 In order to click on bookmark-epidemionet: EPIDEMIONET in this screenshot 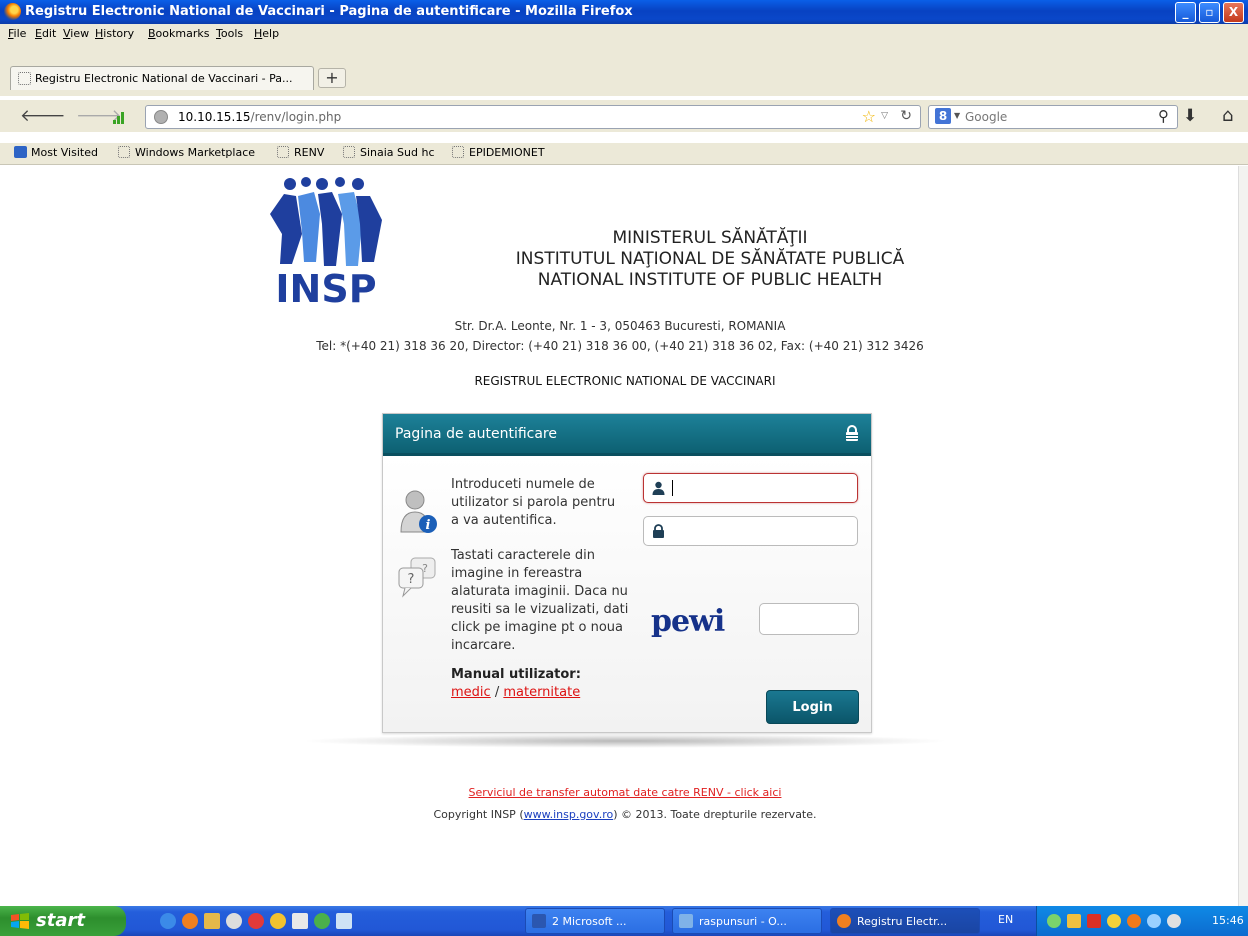, I will do `click(498, 152)`.